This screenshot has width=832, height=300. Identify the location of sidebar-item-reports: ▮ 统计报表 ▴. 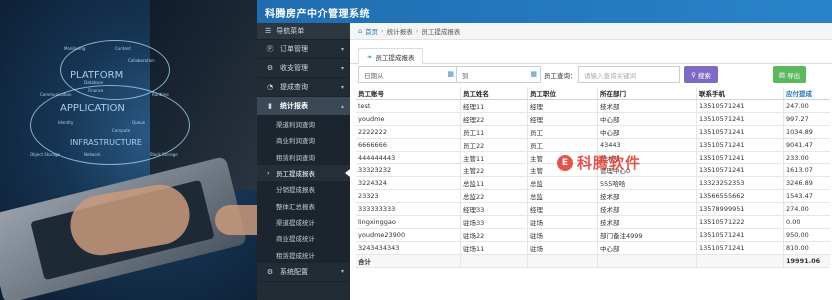
(303, 106).